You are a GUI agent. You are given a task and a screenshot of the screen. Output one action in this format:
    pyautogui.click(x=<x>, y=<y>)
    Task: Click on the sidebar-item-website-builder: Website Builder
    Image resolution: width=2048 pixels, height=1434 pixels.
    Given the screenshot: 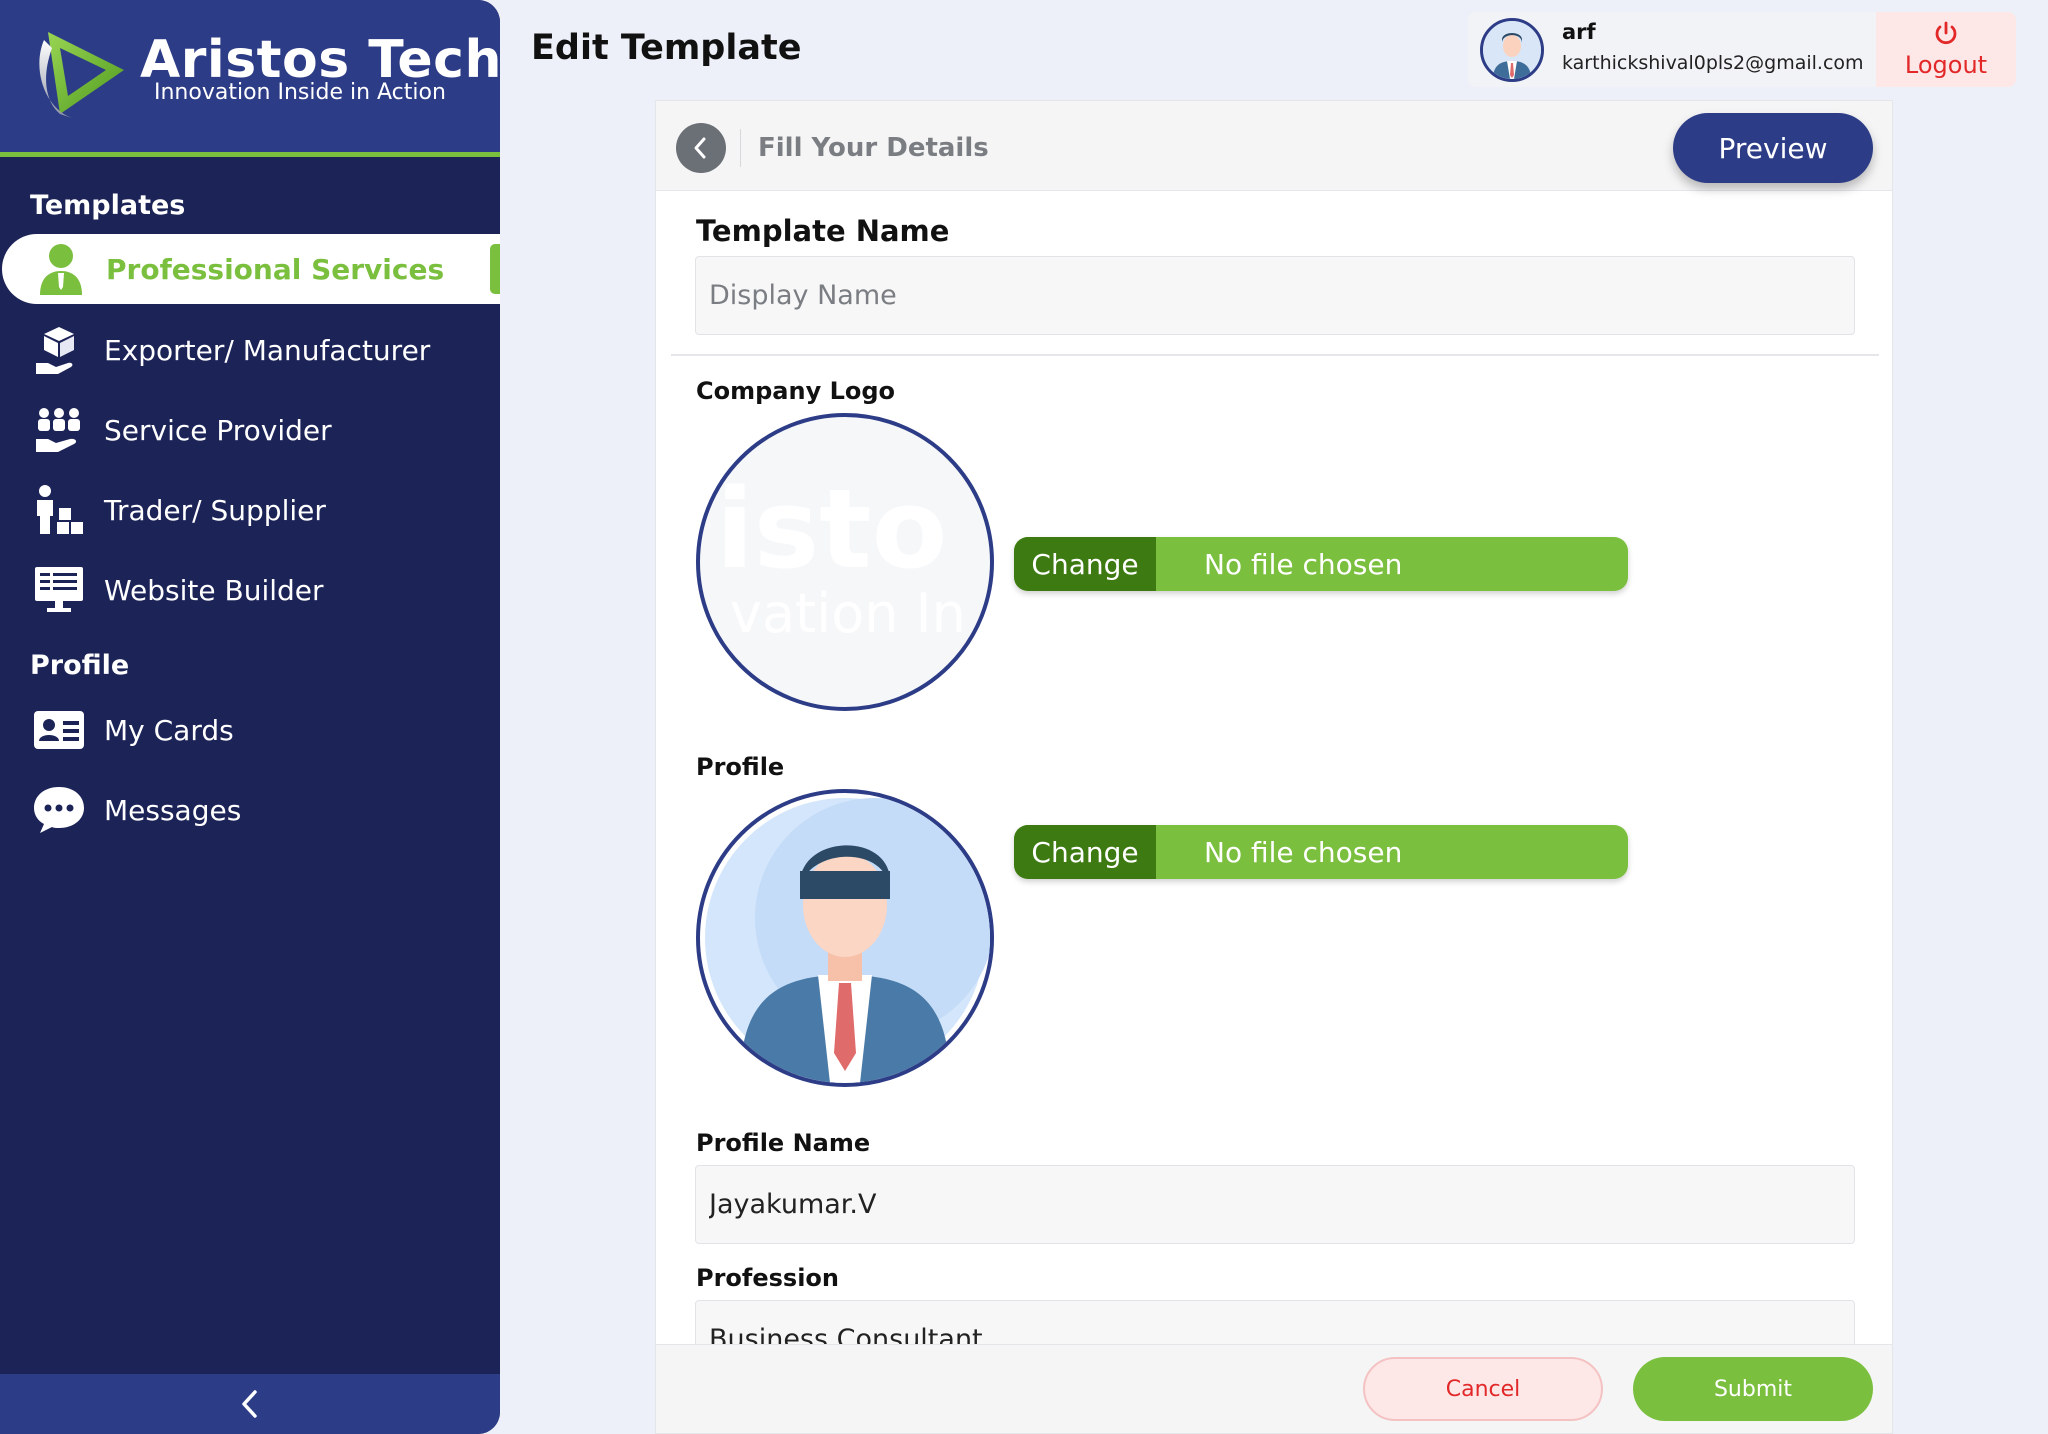 What is the action you would take?
    pyautogui.click(x=250, y=590)
    